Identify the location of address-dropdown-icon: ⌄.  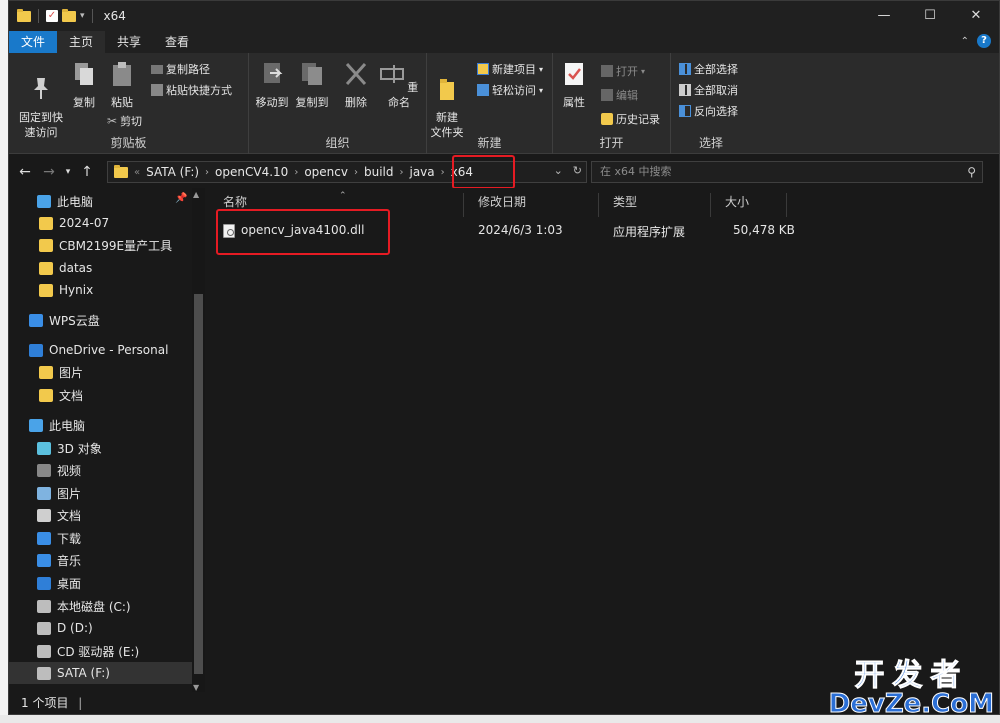
(558, 170).